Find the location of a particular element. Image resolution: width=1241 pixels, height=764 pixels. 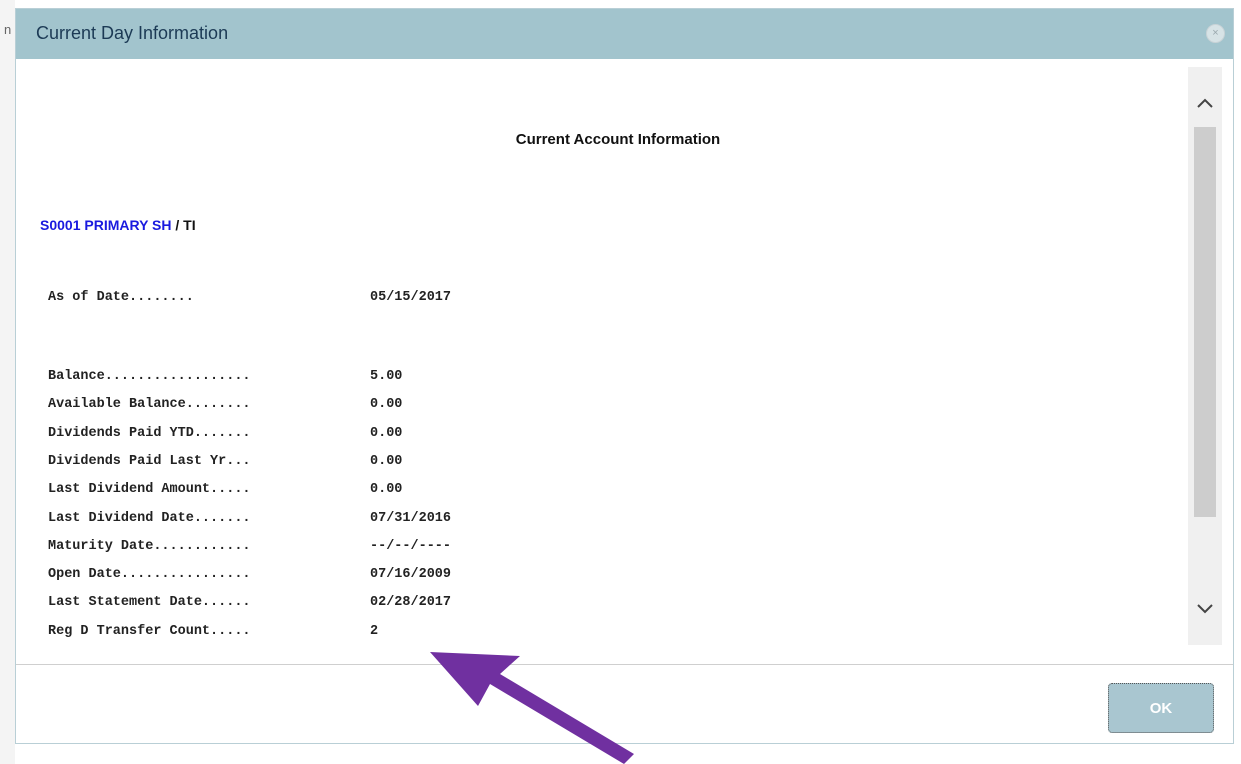

vertical-scrollbar is located at coordinates (1205, 356).